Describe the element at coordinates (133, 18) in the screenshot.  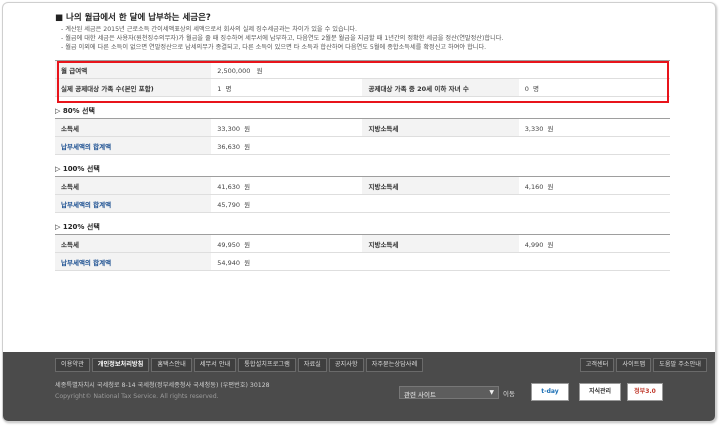
I see `question-title: ■ 나의 월급에서 한 달에 납부하는 세금은?` at that location.